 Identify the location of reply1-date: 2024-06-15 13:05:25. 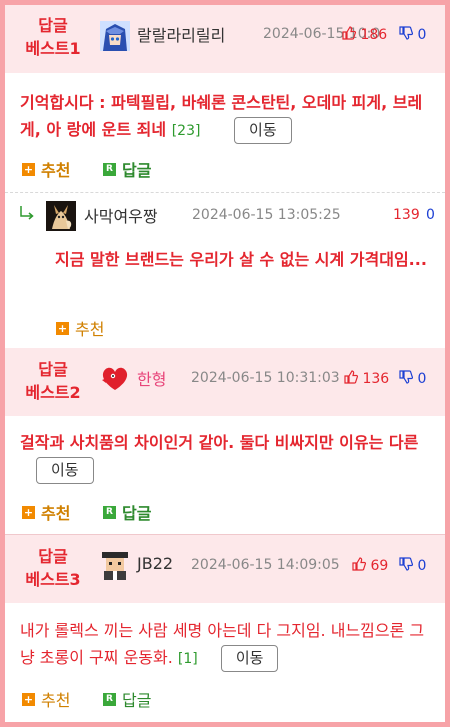
(266, 215).